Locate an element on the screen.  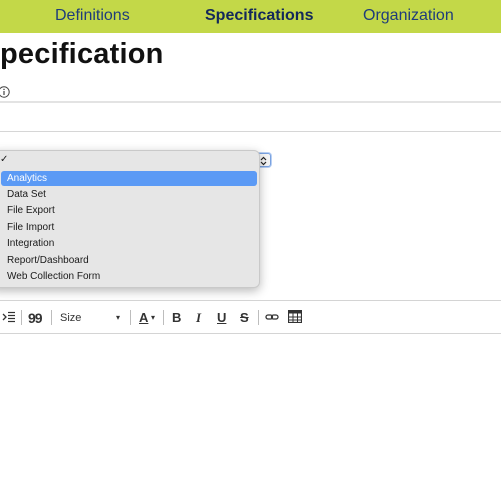
editor-toolbar: 99 Size ▾ A ▾ B I U S is located at coordinates (250, 317).